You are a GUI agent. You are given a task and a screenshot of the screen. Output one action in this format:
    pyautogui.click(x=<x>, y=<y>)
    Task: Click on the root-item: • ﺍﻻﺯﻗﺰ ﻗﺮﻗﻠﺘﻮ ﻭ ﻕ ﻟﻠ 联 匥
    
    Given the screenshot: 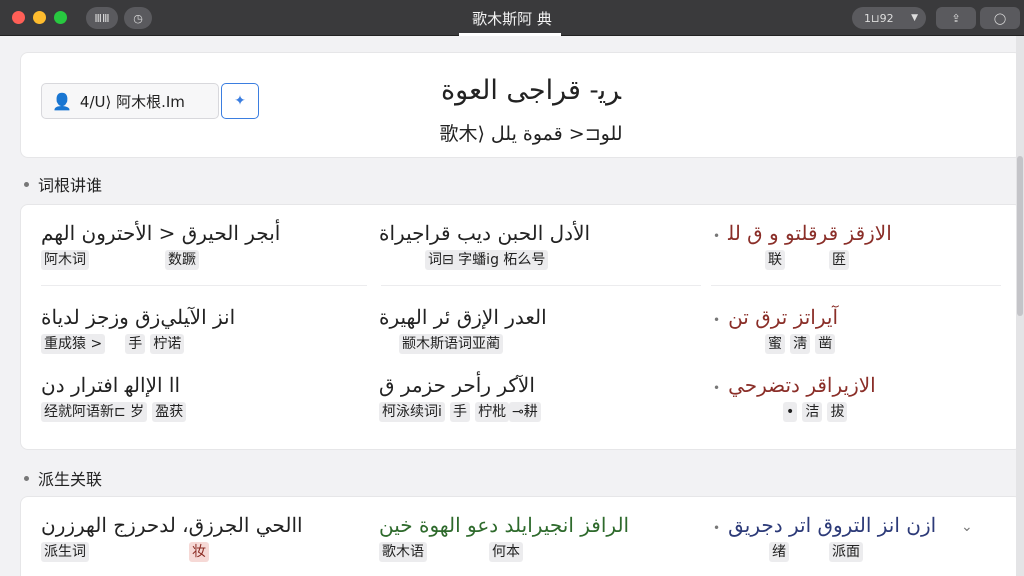 What is the action you would take?
    pyautogui.click(x=802, y=245)
    